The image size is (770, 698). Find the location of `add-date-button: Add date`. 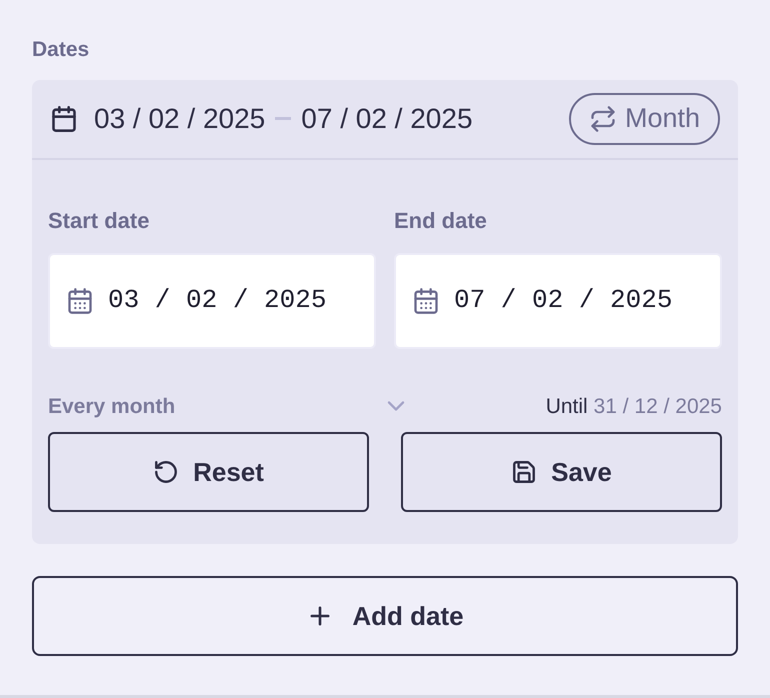

add-date-button: Add date is located at coordinates (385, 616).